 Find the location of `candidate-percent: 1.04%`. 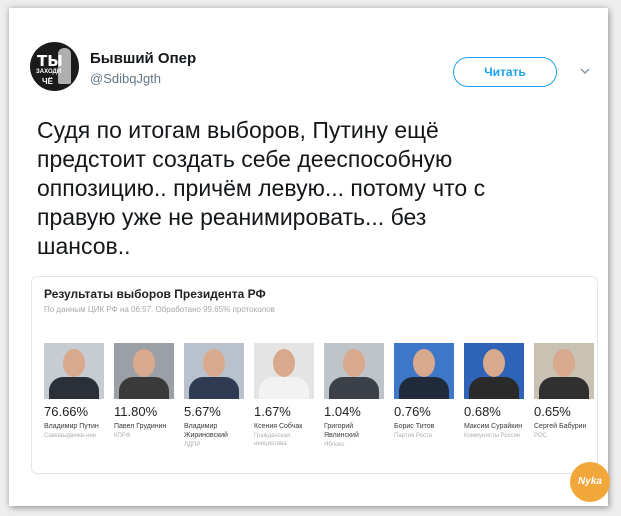

candidate-percent: 1.04% is located at coordinates (342, 411).